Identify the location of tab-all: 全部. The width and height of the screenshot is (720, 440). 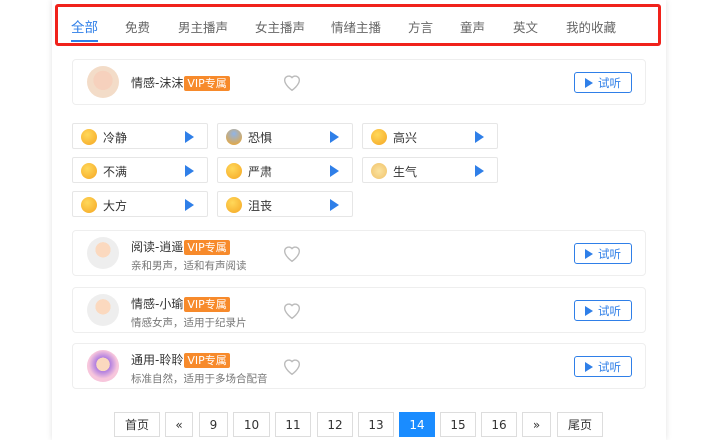
(84, 29).